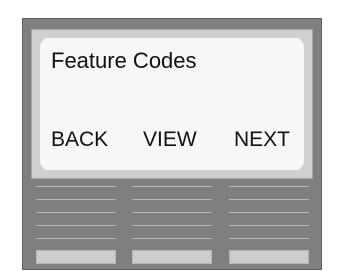 The image size is (338, 276). Describe the element at coordinates (80, 139) in the screenshot. I see `softkey-label-back: BACK` at that location.